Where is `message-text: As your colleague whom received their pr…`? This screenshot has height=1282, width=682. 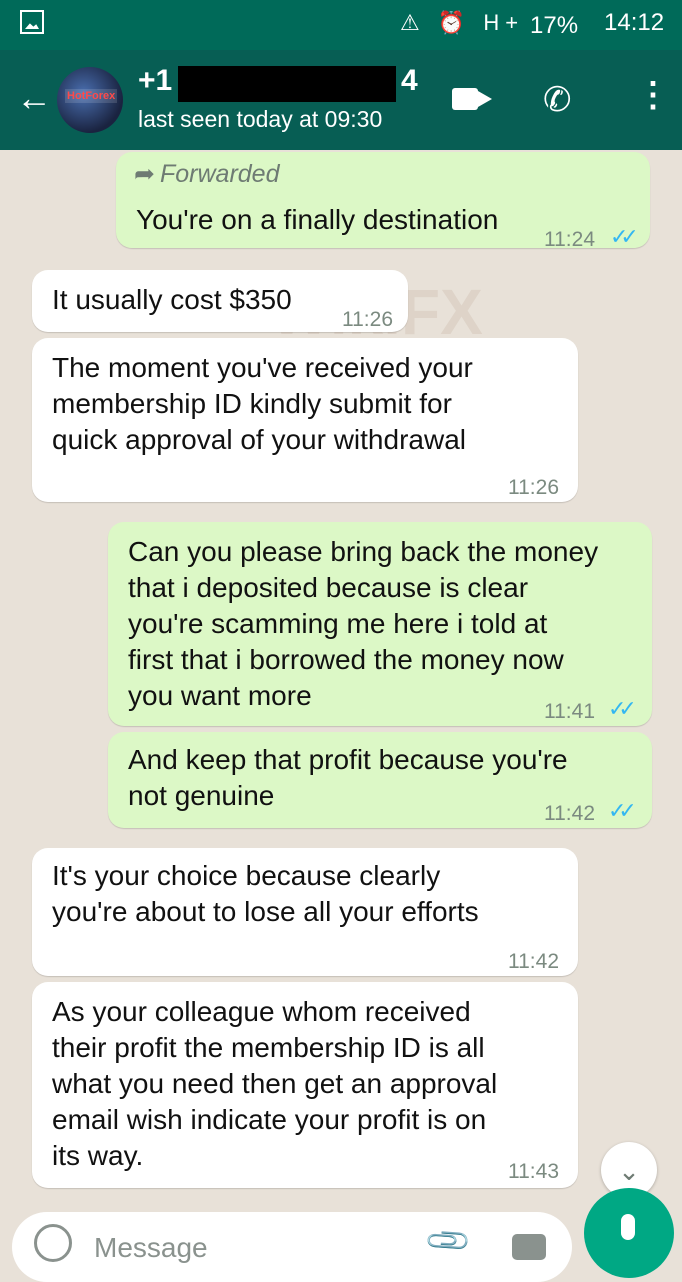
message-text: As your colleague whom received their pr… is located at coordinates (275, 1083).